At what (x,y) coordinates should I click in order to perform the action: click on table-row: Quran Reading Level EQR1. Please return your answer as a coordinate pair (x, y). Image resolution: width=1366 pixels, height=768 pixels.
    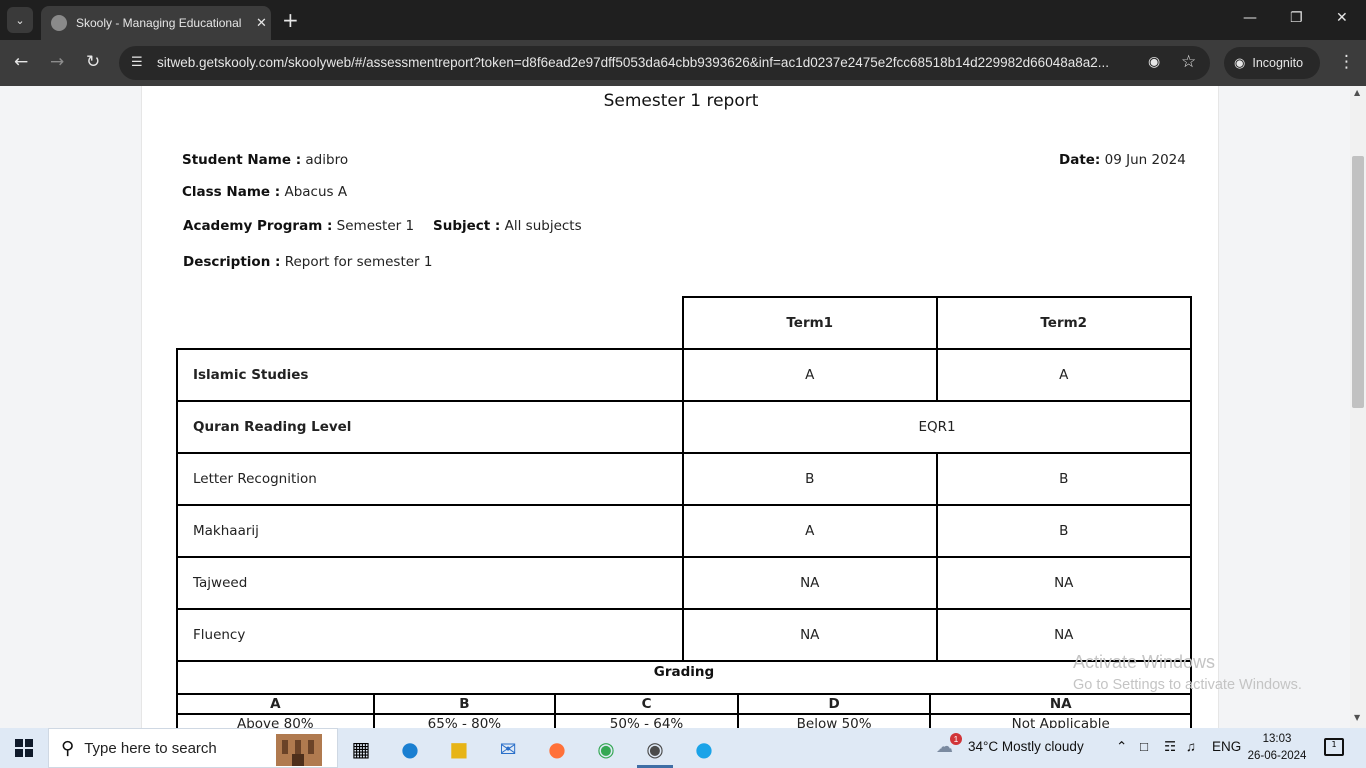
    Looking at the image, I should click on (684, 427).